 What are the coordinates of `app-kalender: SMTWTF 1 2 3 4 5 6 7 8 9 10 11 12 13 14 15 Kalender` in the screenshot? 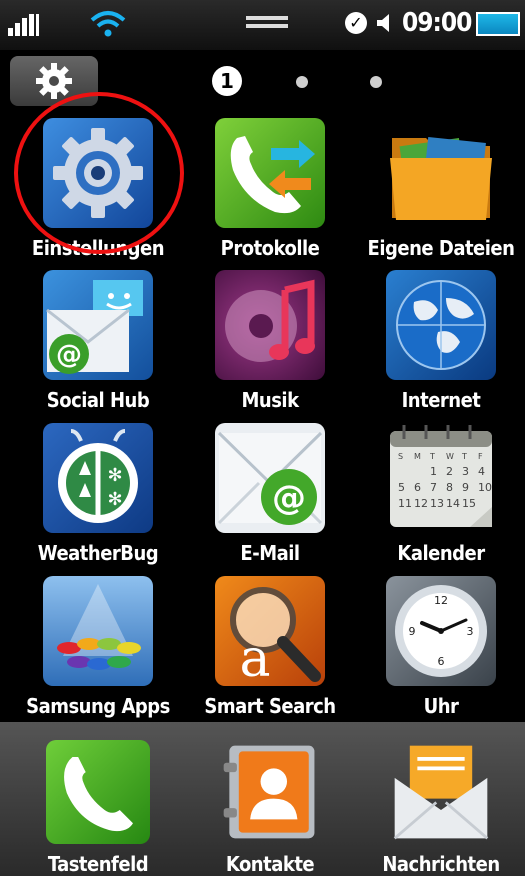 It's located at (440, 494).